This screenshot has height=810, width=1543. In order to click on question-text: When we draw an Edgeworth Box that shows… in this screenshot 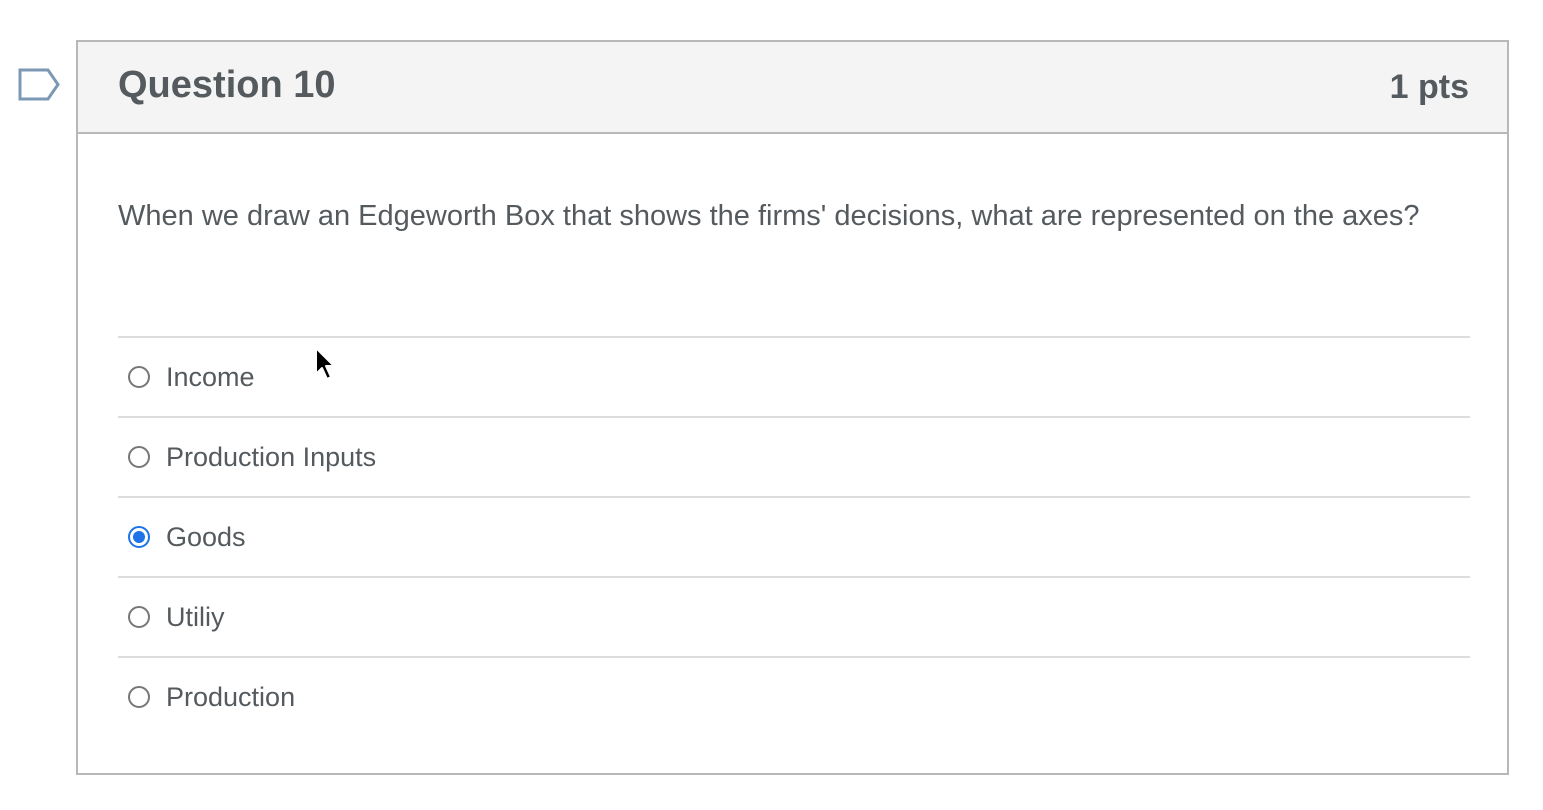, I will do `click(769, 216)`.